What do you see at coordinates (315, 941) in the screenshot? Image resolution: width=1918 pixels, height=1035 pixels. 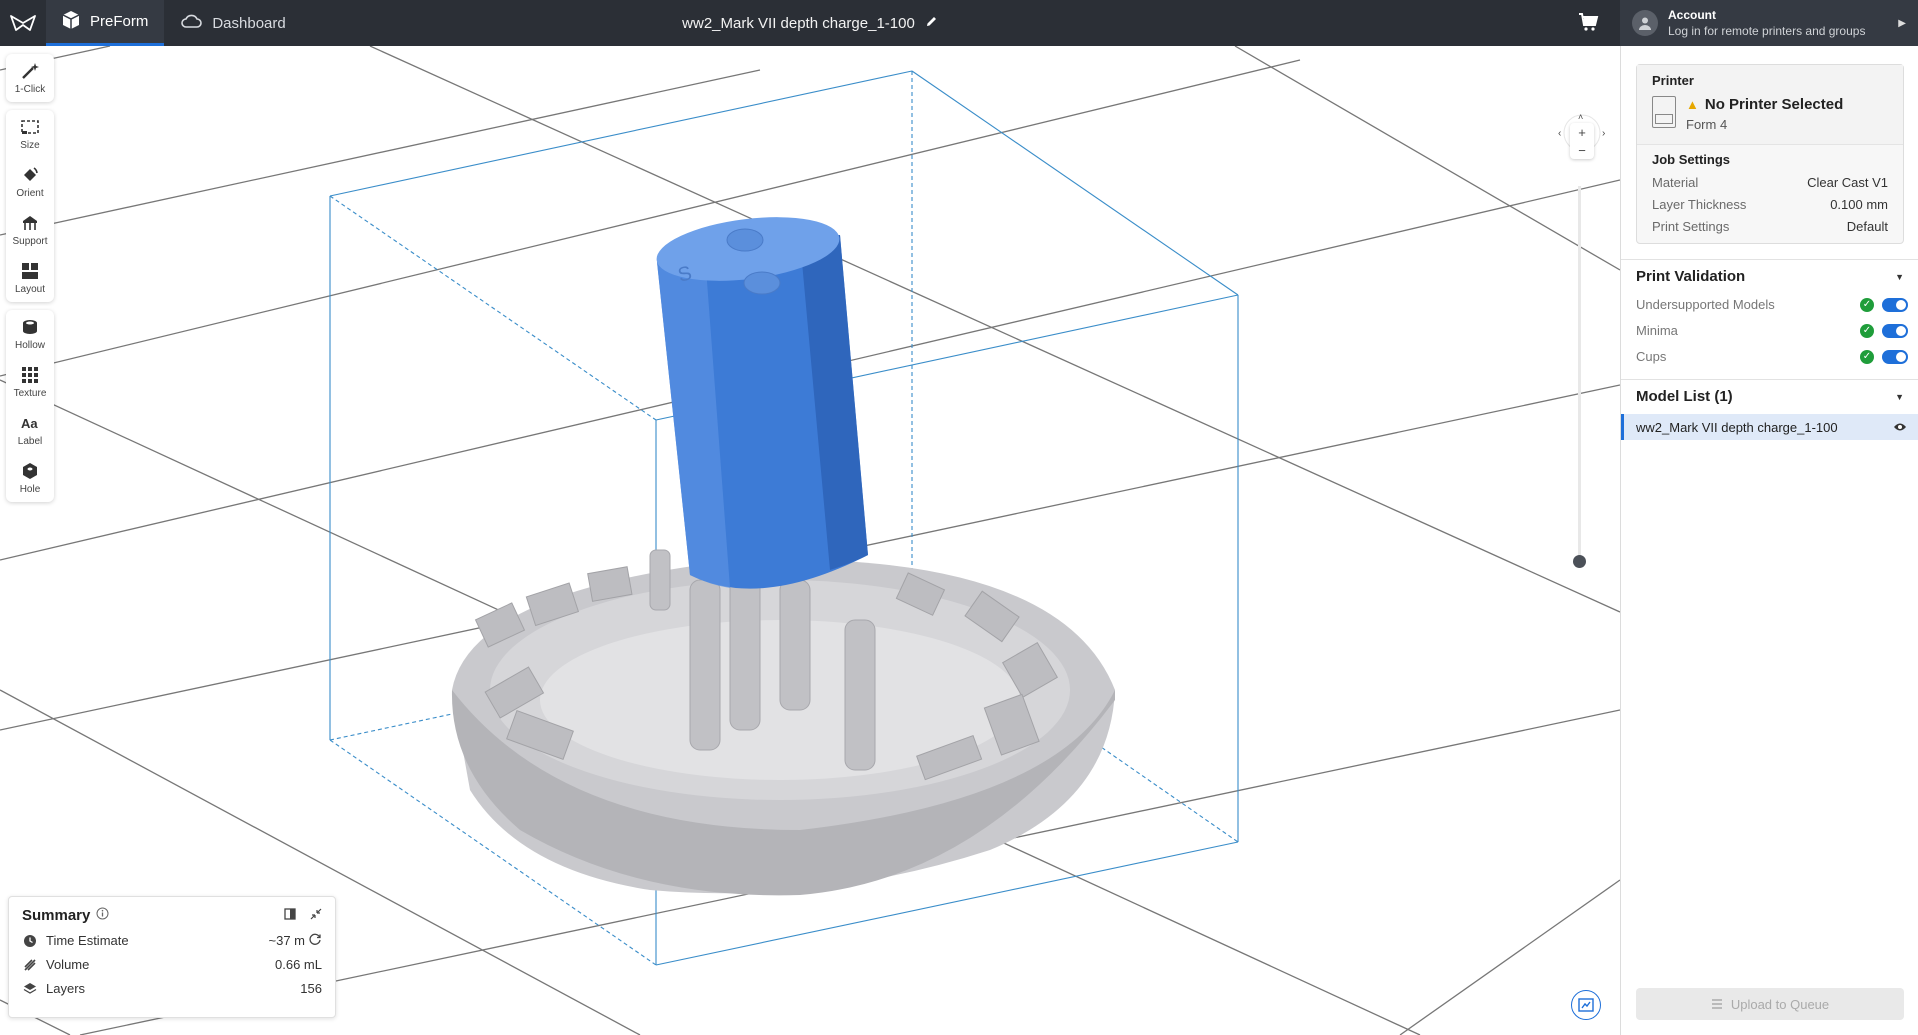 I see `refresh-icon` at bounding box center [315, 941].